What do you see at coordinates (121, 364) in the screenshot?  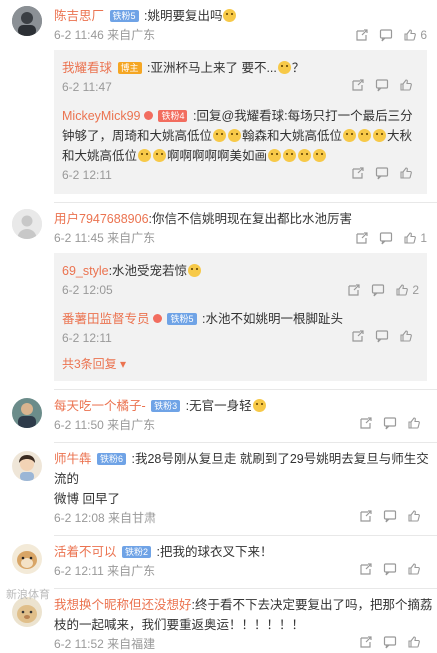 I see `caret-down-icon: ▾` at bounding box center [121, 364].